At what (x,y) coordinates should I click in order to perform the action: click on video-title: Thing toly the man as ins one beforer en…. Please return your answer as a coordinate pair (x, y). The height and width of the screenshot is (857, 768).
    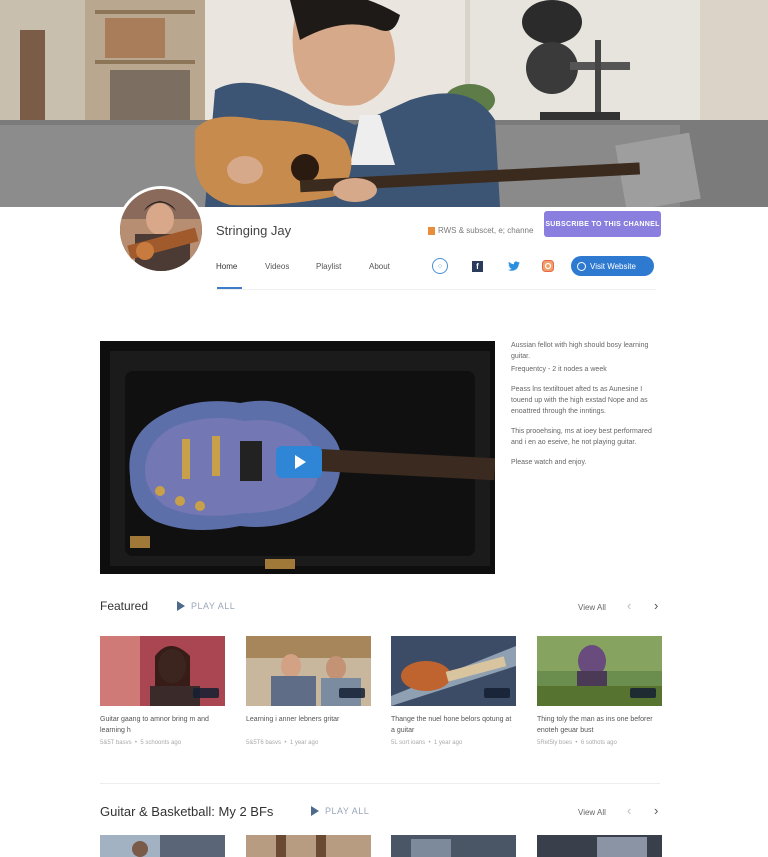
    Looking at the image, I should click on (599, 725).